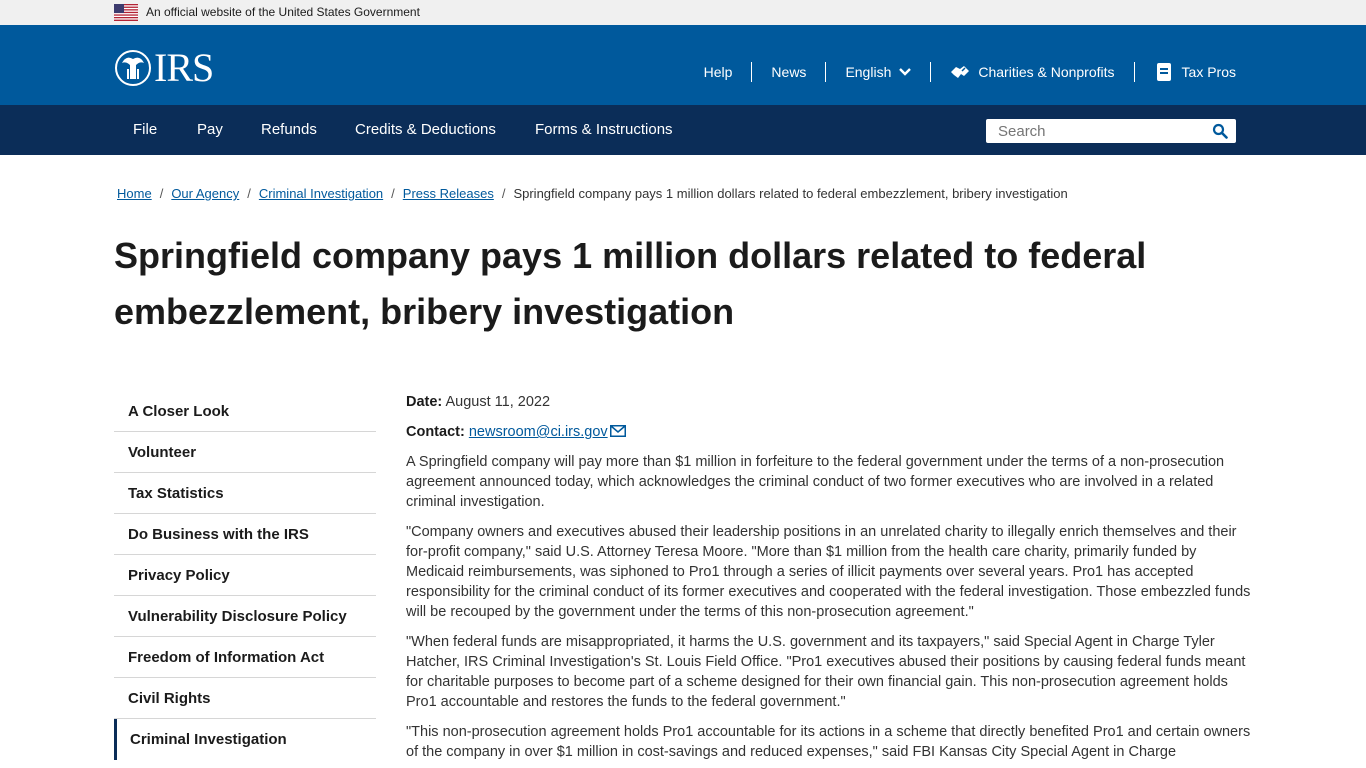 This screenshot has height=768, width=1366. I want to click on search-box, so click(1111, 131).